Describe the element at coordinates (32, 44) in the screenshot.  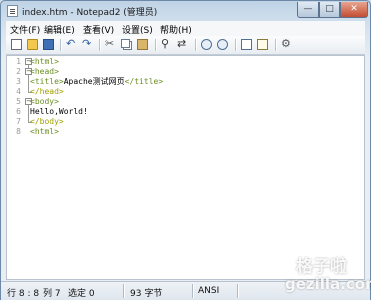
I see `open-folder-icon` at that location.